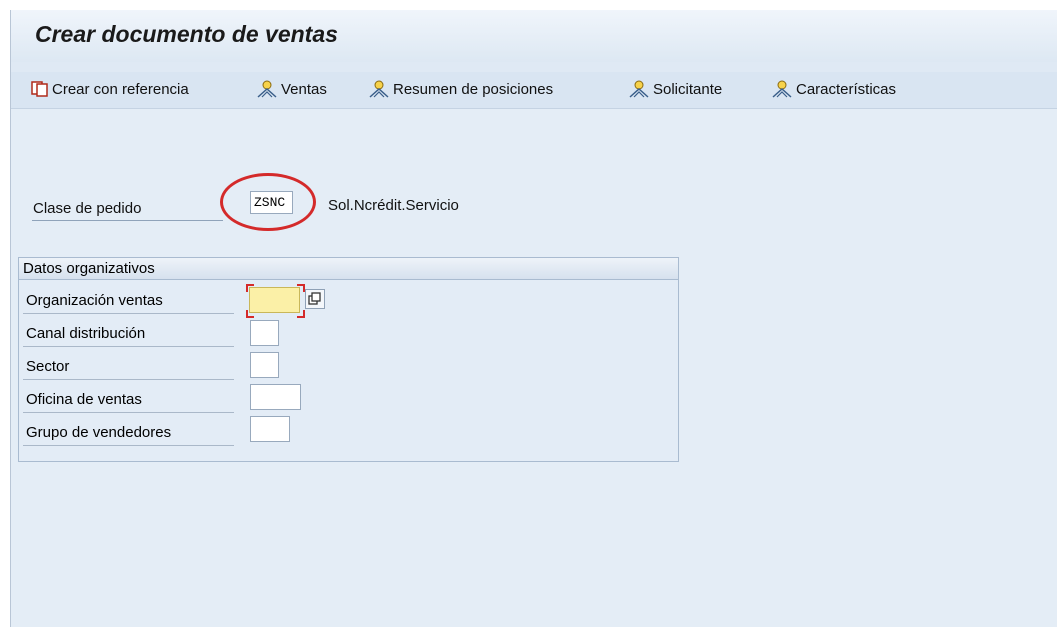 The height and width of the screenshot is (627, 1057). What do you see at coordinates (534, 36) in the screenshot?
I see `title-bar: Crear documento de ventas` at bounding box center [534, 36].